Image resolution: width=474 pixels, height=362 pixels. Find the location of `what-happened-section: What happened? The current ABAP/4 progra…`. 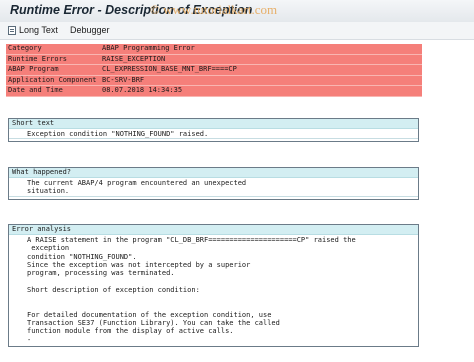

what-happened-section: What happened? The current ABAP/4 progra… is located at coordinates (213, 183).